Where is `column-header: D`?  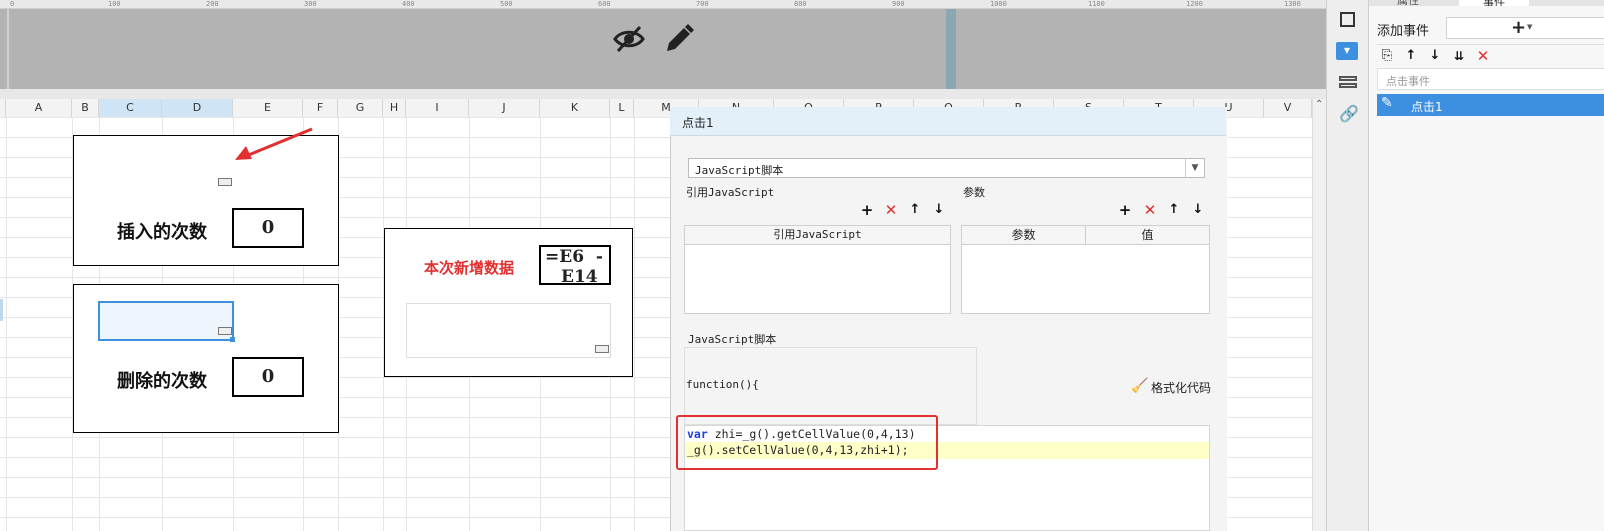
column-header: D is located at coordinates (197, 108).